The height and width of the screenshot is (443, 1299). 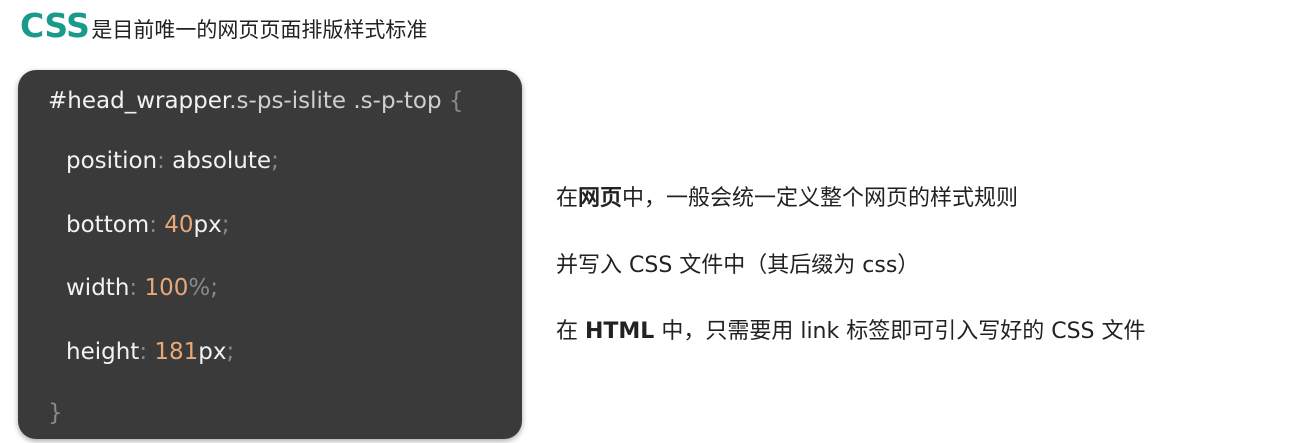 What do you see at coordinates (176, 352) in the screenshot?
I see `css-number: 181` at bounding box center [176, 352].